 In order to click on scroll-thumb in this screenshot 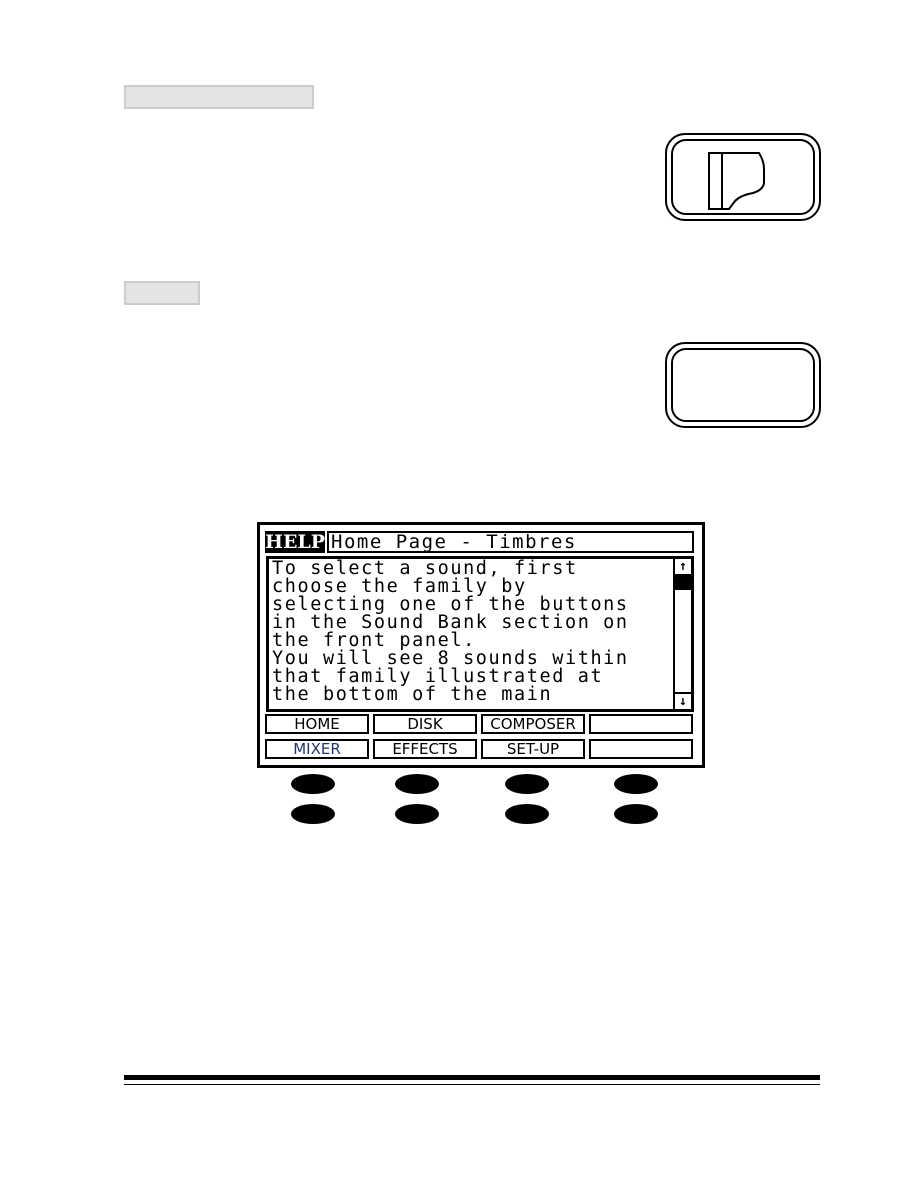, I will do `click(683, 583)`.